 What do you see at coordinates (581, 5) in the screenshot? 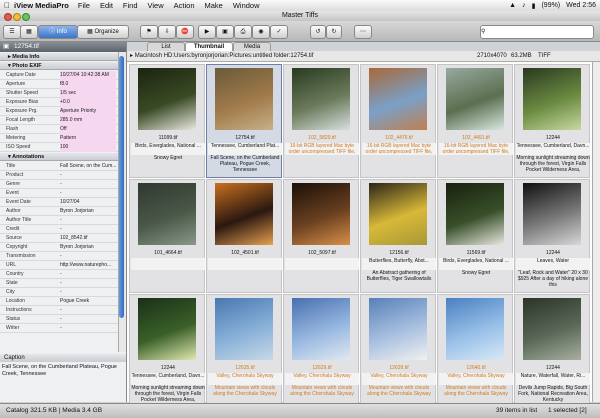
I see `clock: Wed 2:56` at bounding box center [581, 5].